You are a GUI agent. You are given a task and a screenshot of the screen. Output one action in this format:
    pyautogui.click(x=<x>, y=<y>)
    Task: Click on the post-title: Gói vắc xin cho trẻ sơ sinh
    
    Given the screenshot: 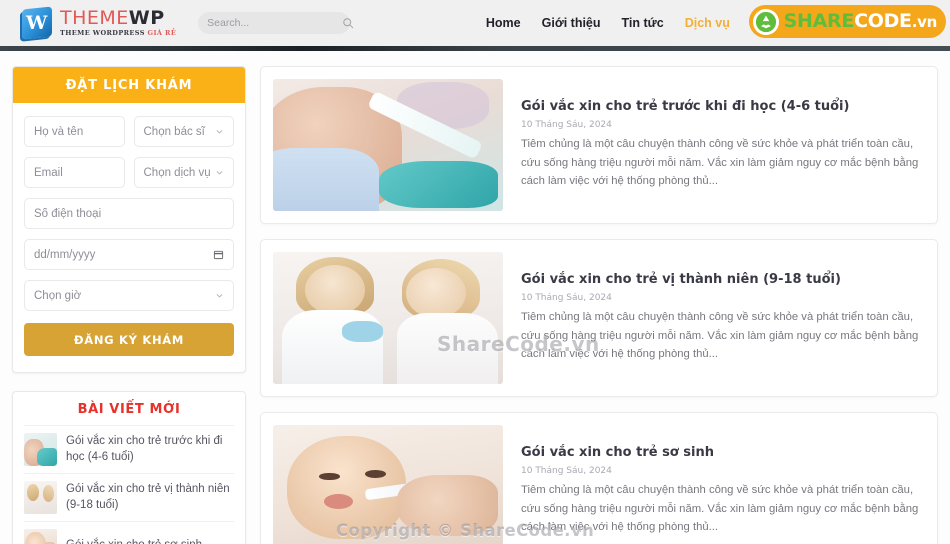 What is the action you would take?
    pyautogui.click(x=723, y=453)
    